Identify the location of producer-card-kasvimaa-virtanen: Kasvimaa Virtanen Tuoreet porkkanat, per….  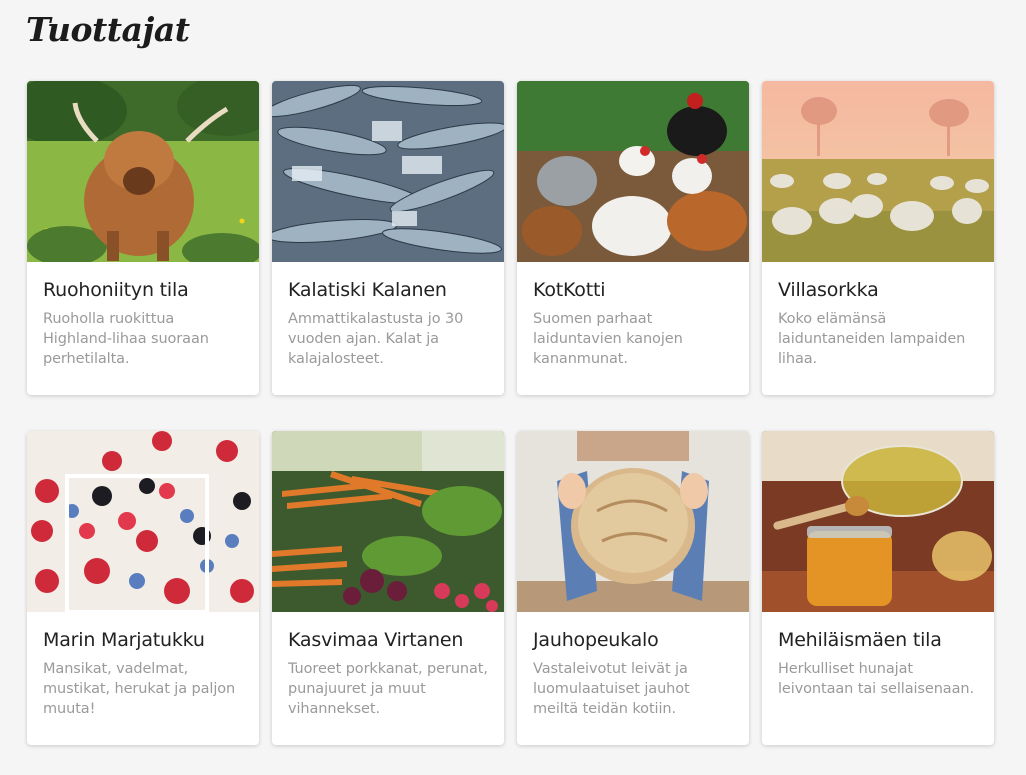
(388, 588).